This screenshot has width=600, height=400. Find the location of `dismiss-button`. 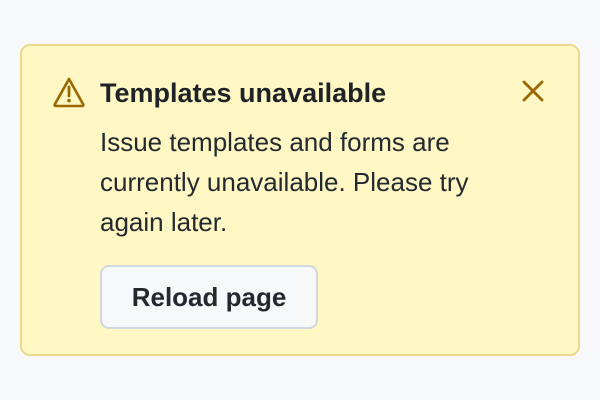

dismiss-button is located at coordinates (533, 91).